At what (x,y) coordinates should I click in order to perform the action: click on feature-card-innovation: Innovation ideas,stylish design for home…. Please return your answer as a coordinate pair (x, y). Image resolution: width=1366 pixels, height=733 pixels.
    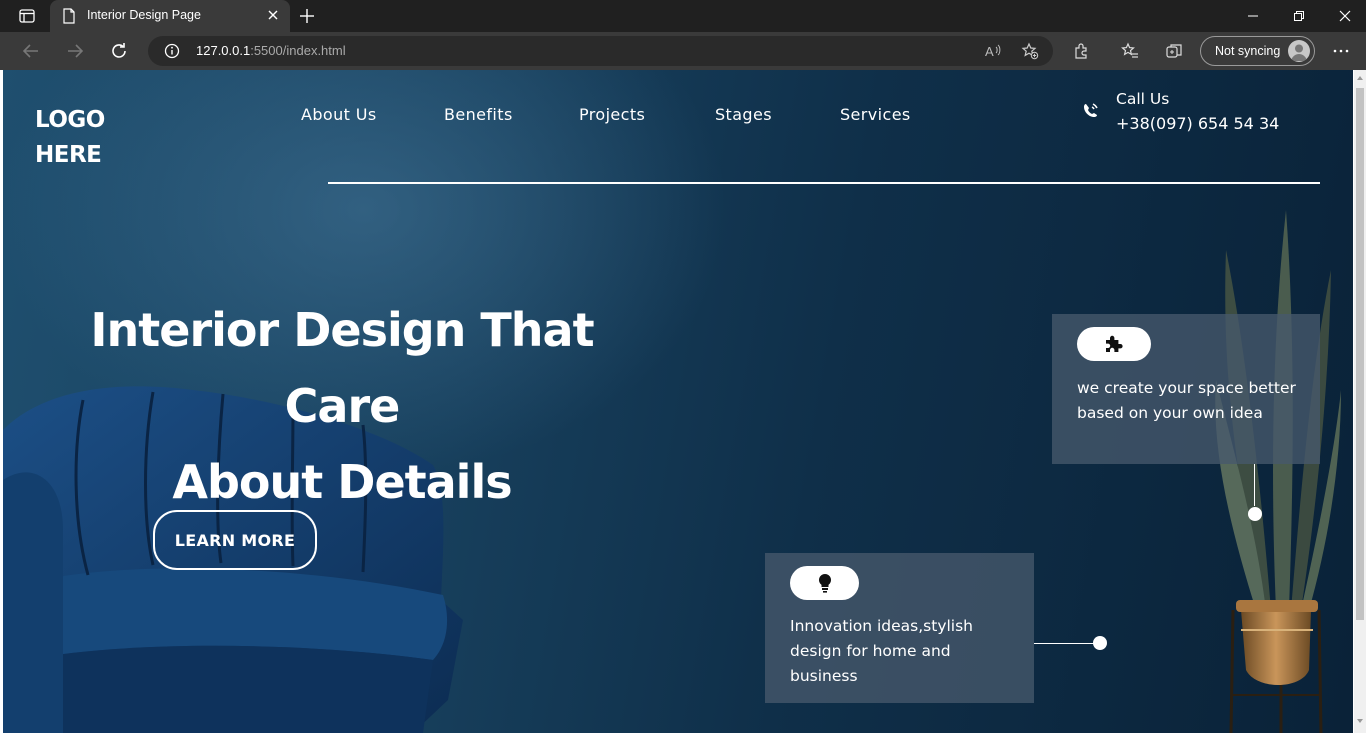
    Looking at the image, I should click on (899, 628).